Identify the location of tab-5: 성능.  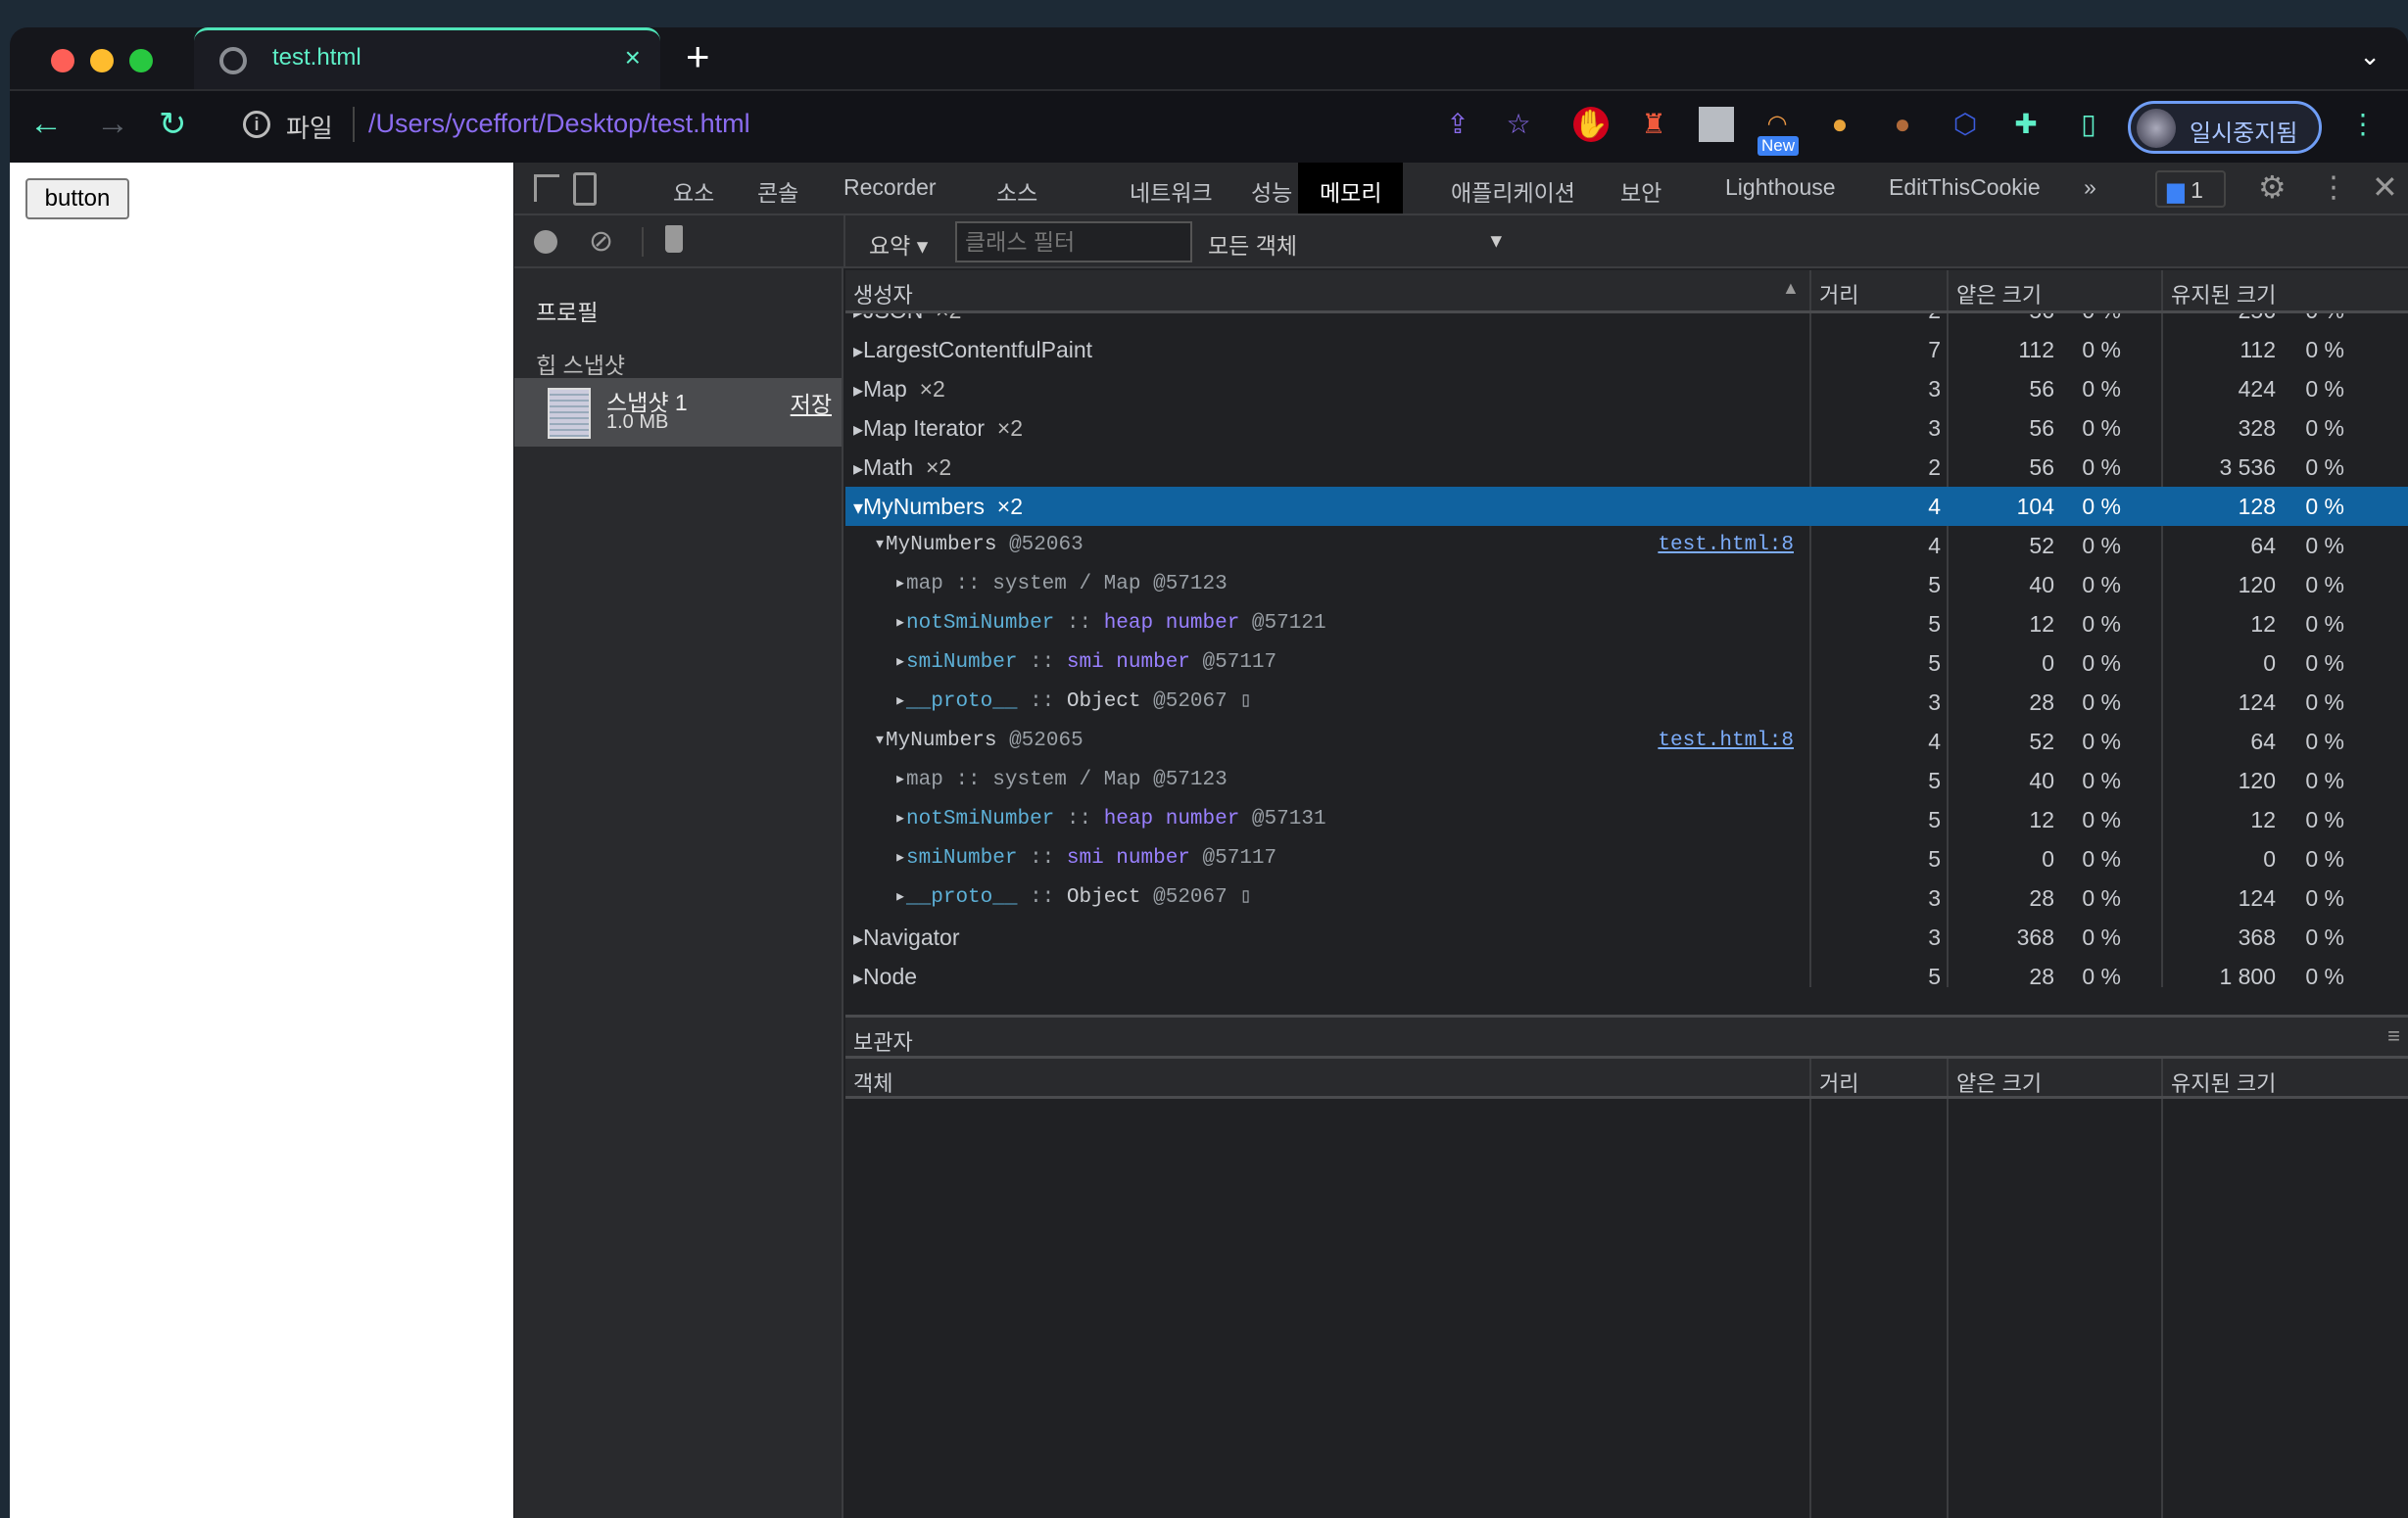
(1271, 194).